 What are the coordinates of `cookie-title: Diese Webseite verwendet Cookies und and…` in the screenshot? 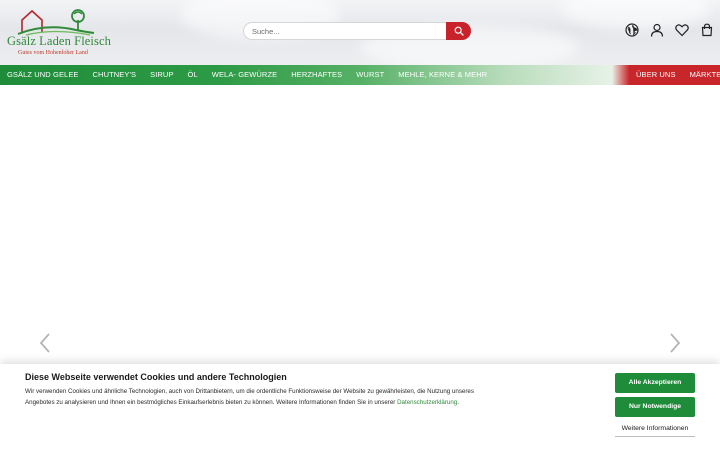 It's located at (156, 377).